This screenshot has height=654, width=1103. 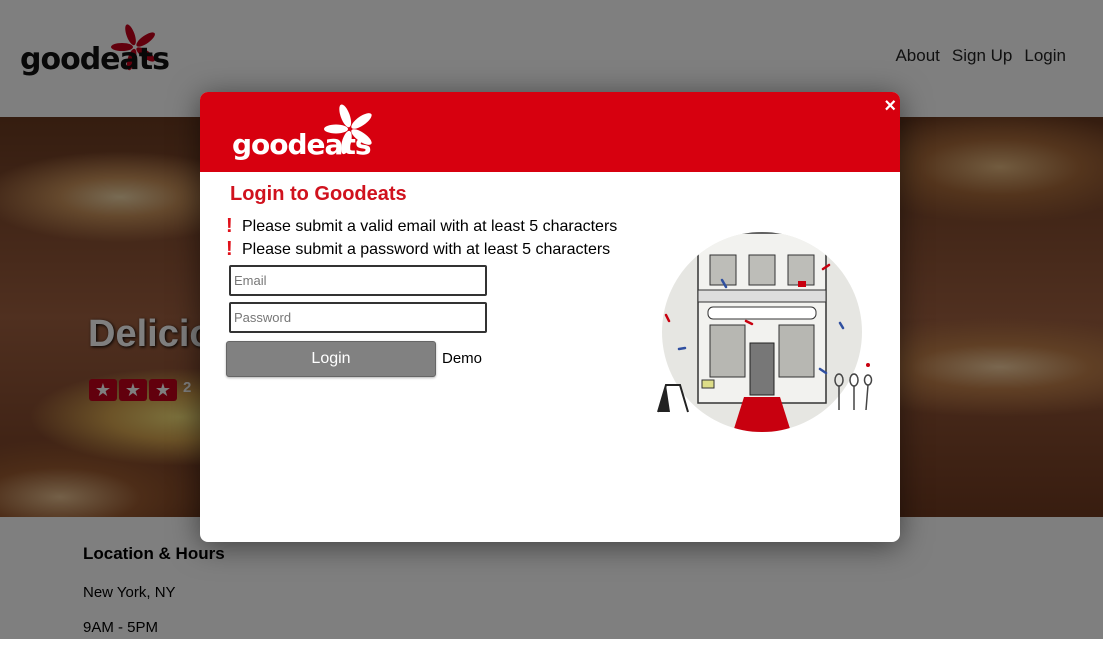 I want to click on login-button: Login, so click(x=331, y=359).